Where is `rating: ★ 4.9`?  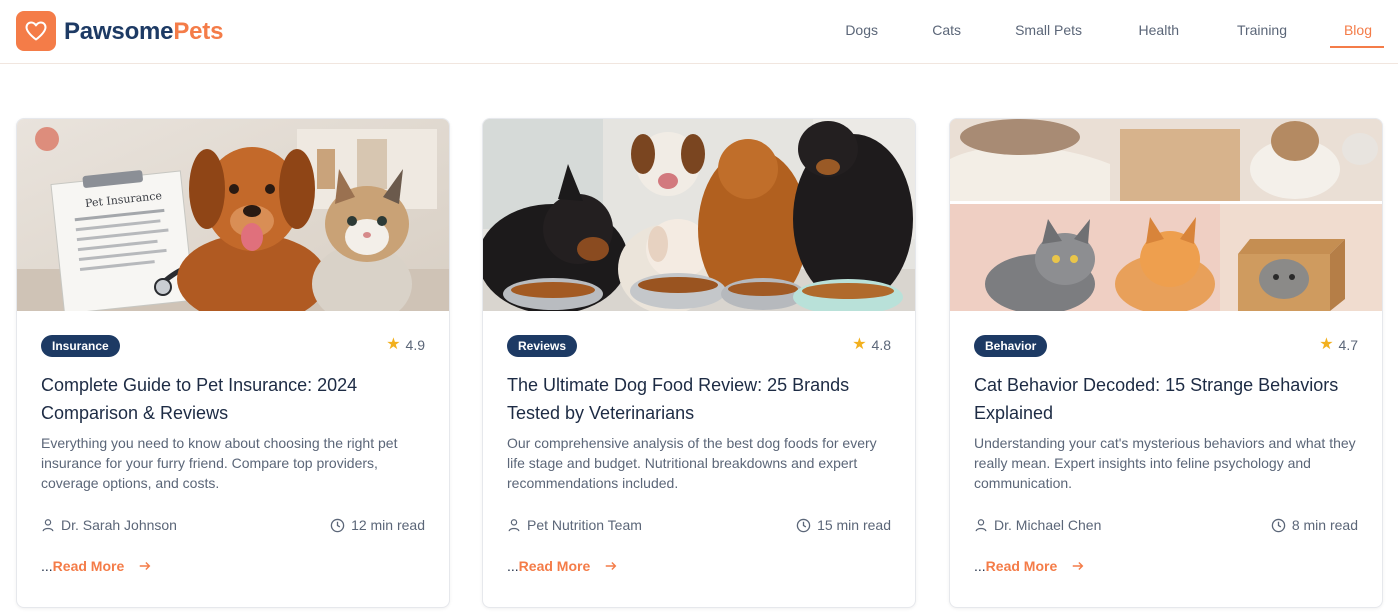 rating: ★ 4.9 is located at coordinates (405, 345).